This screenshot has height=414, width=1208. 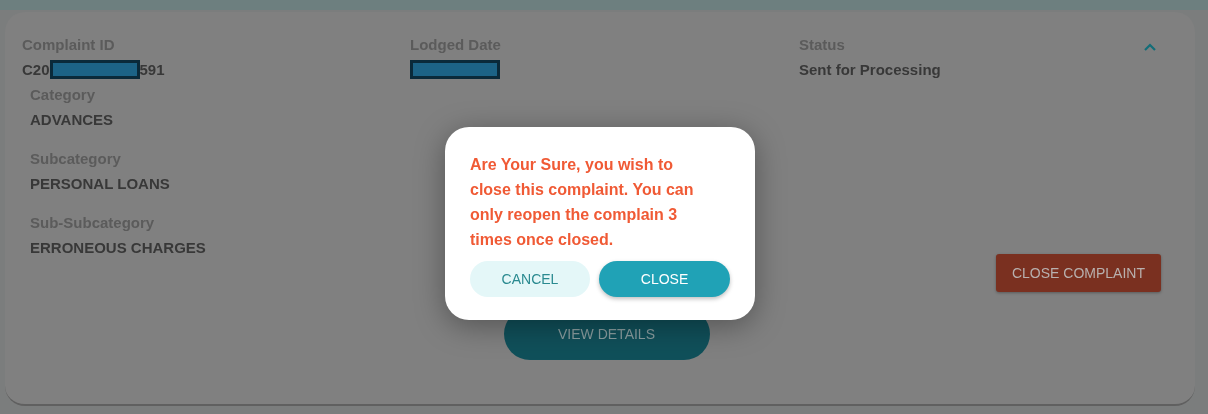 What do you see at coordinates (118, 247) in the screenshot?
I see `field-value: ERRONEOUS CHARGES` at bounding box center [118, 247].